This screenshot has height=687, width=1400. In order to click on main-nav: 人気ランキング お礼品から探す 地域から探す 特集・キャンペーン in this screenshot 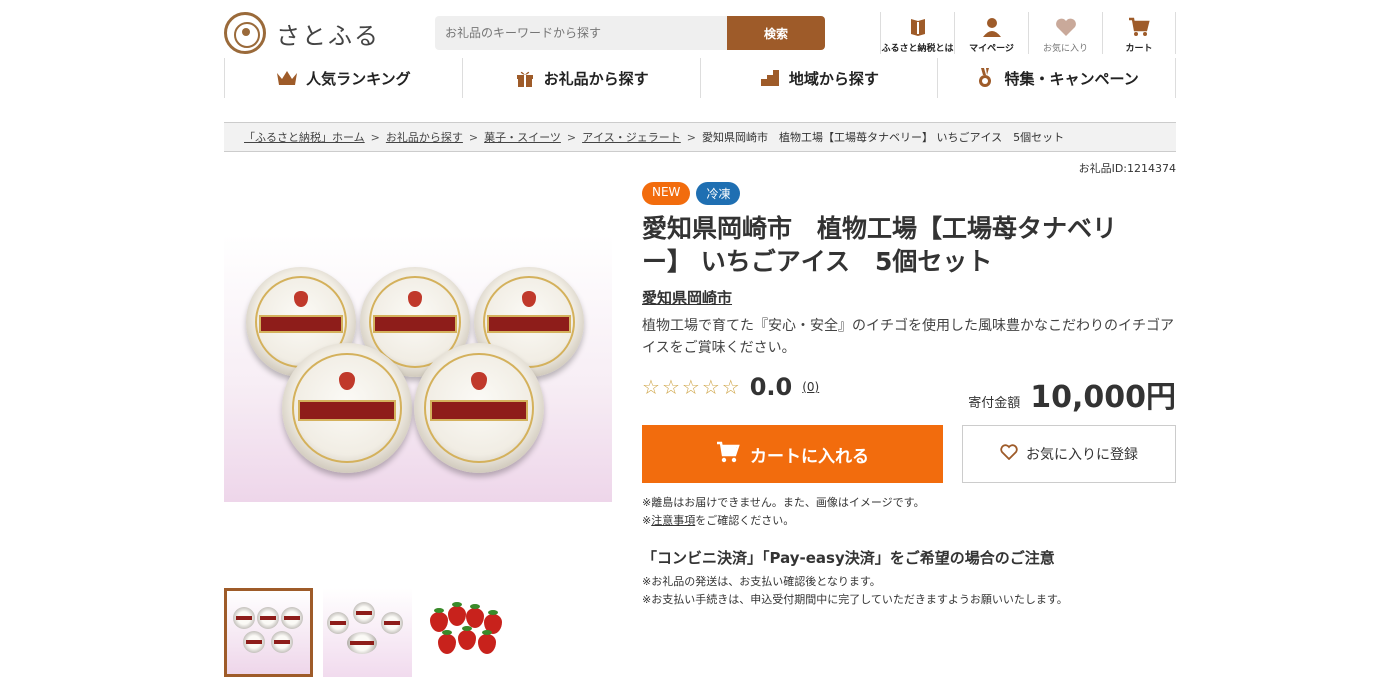, I will do `click(700, 78)`.